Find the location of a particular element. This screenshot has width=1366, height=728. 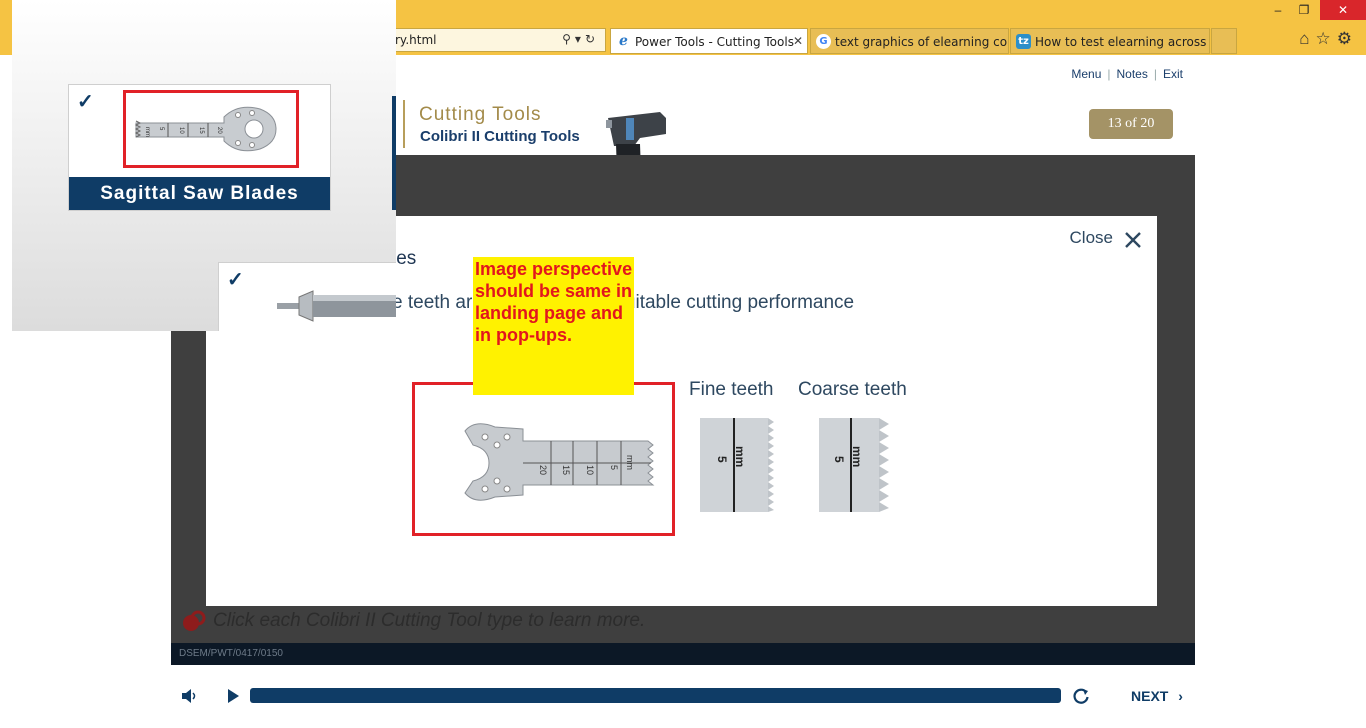

blade-mark-5: 5 is located at coordinates (614, 467).